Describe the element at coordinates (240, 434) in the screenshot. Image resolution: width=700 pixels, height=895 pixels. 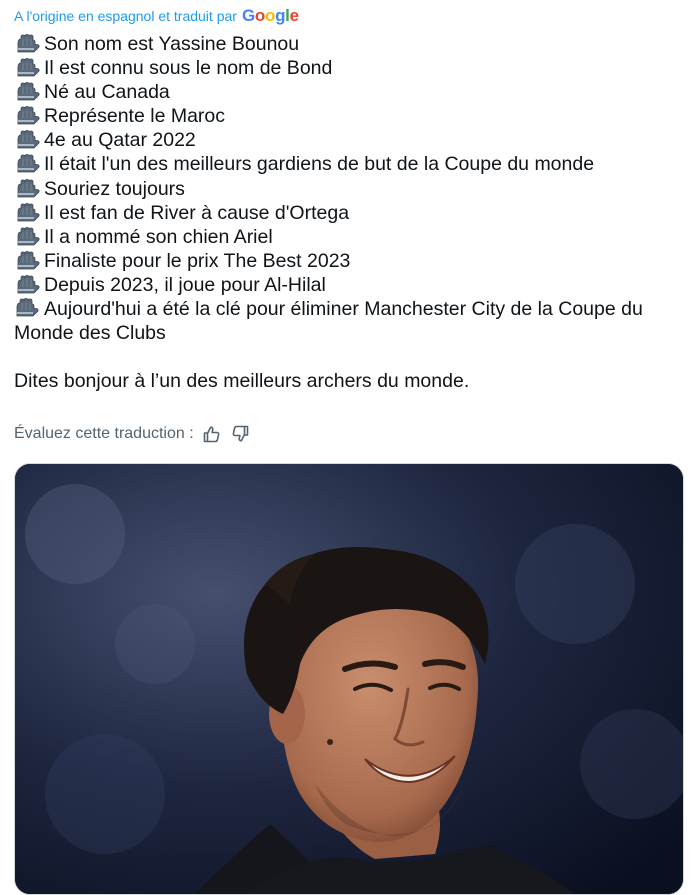
I see `thumbs-down-icon` at that location.